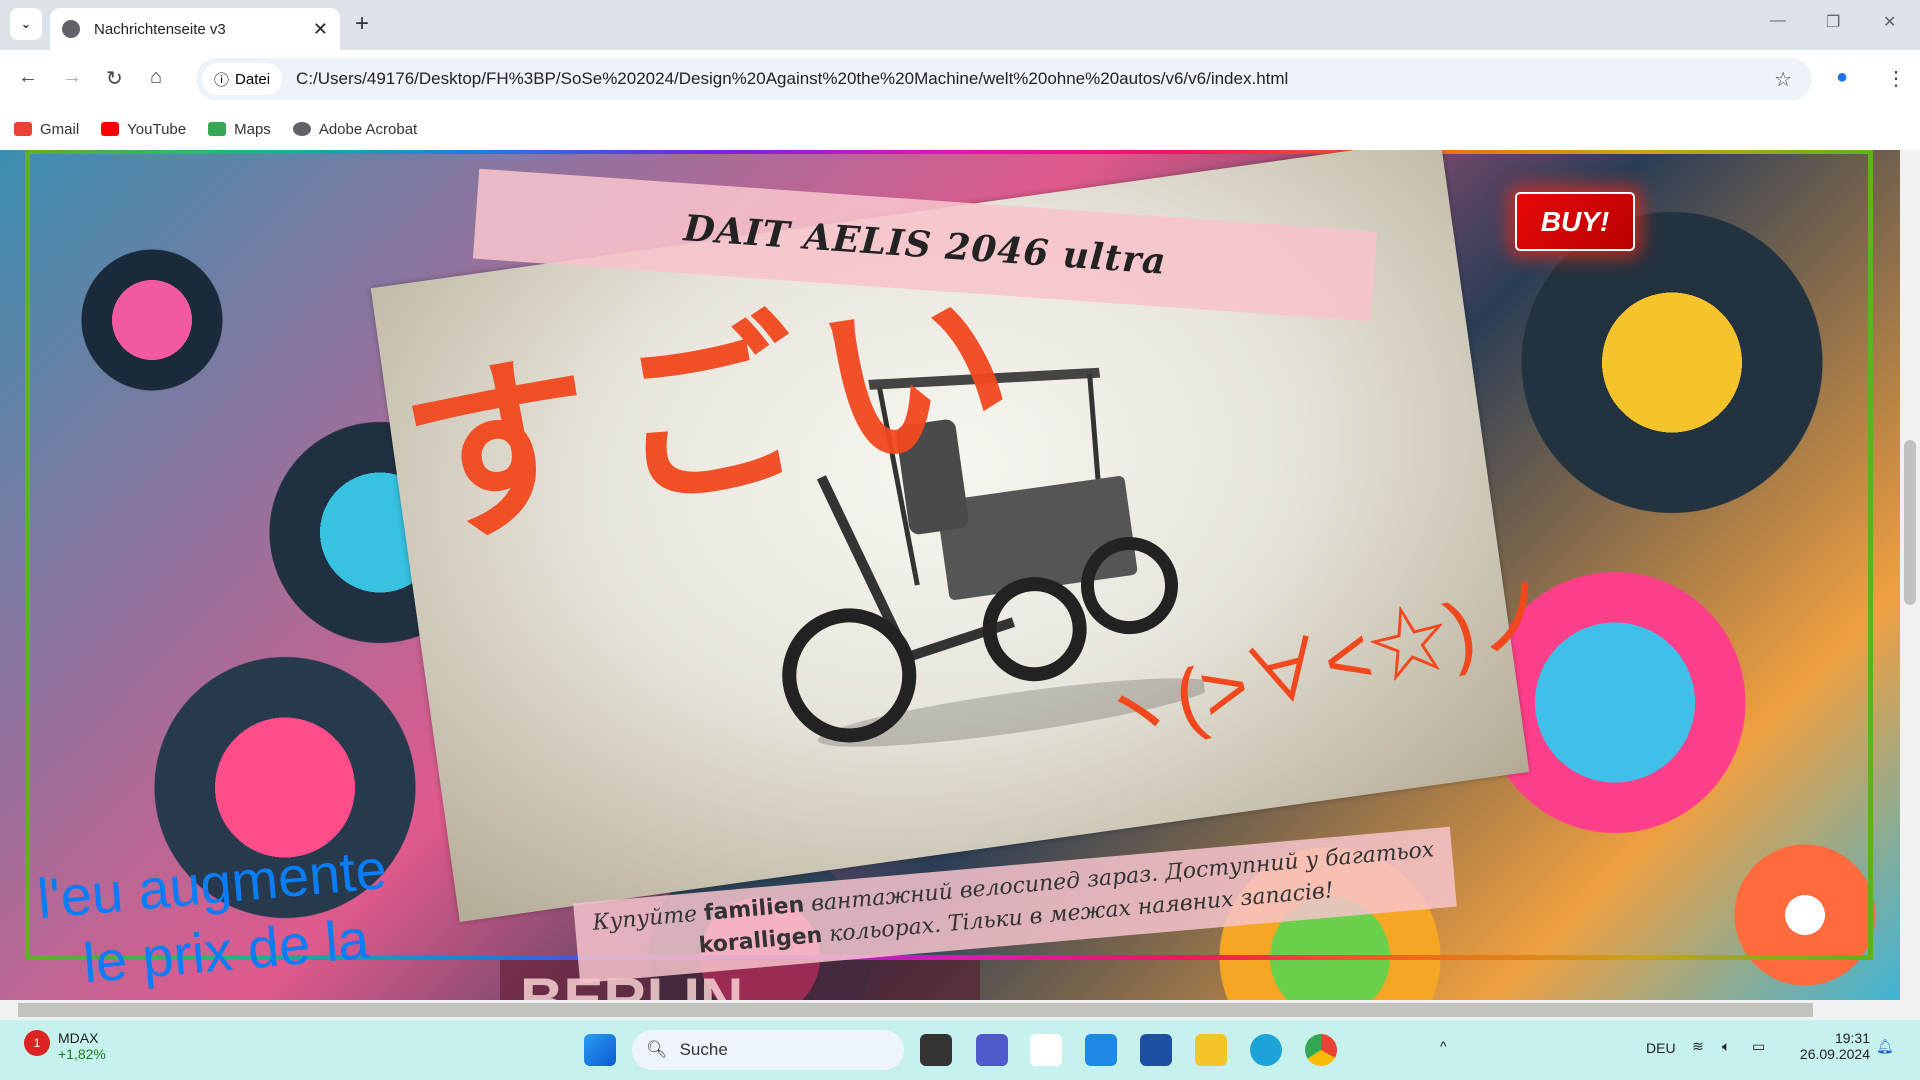 The image size is (1920, 1080). What do you see at coordinates (320, 29) in the screenshot?
I see `close-tab-icon: ✕` at bounding box center [320, 29].